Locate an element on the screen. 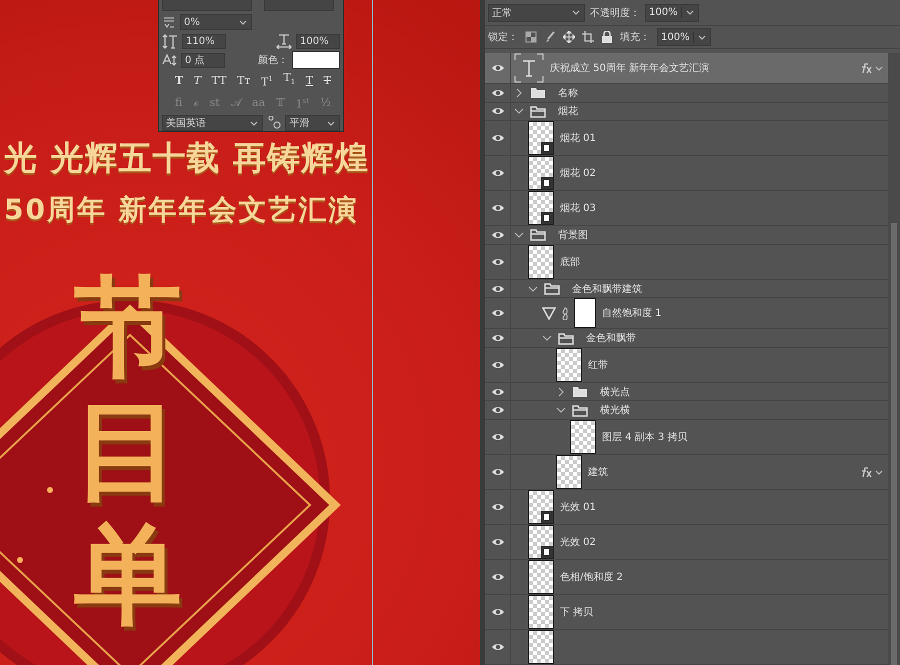 This screenshot has width=900, height=665. vibrance-triangle-icon is located at coordinates (549, 313).